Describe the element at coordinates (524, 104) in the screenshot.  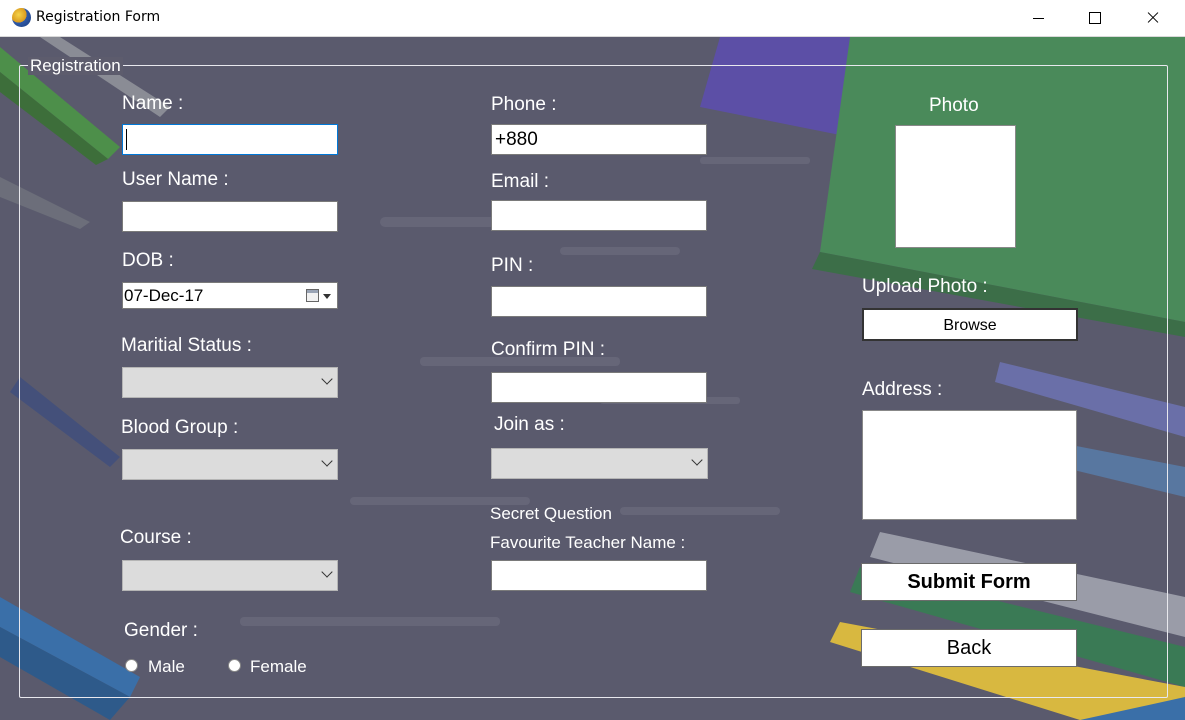
I see `phone-label: Phone :` at that location.